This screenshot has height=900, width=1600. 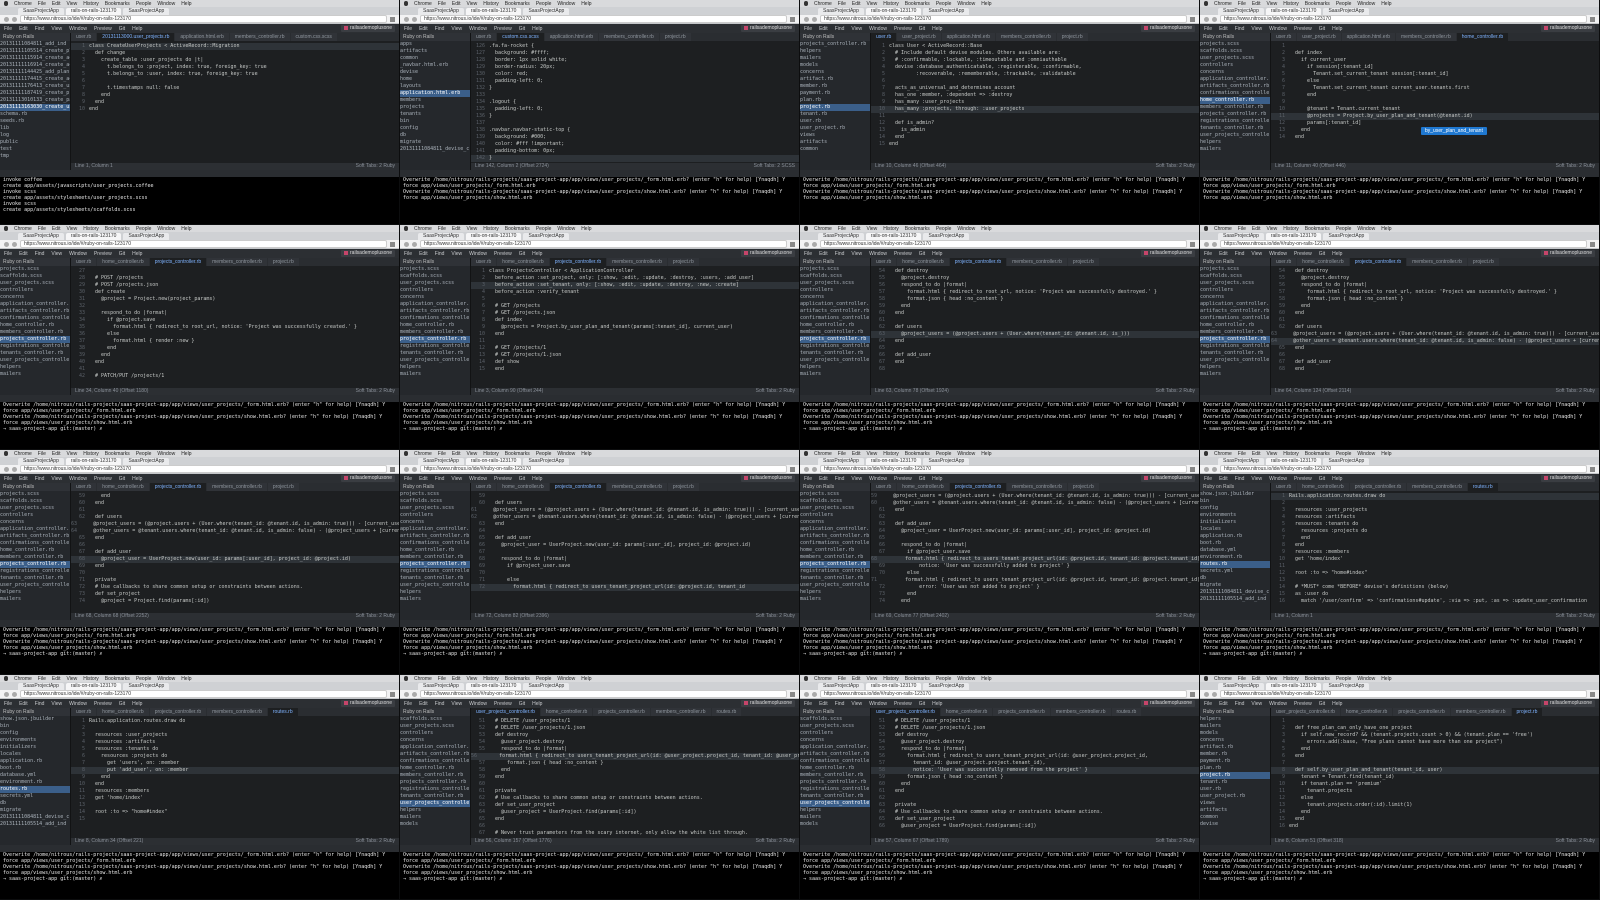 What do you see at coordinates (435, 58) in the screenshot?
I see `file-tree-item: common` at bounding box center [435, 58].